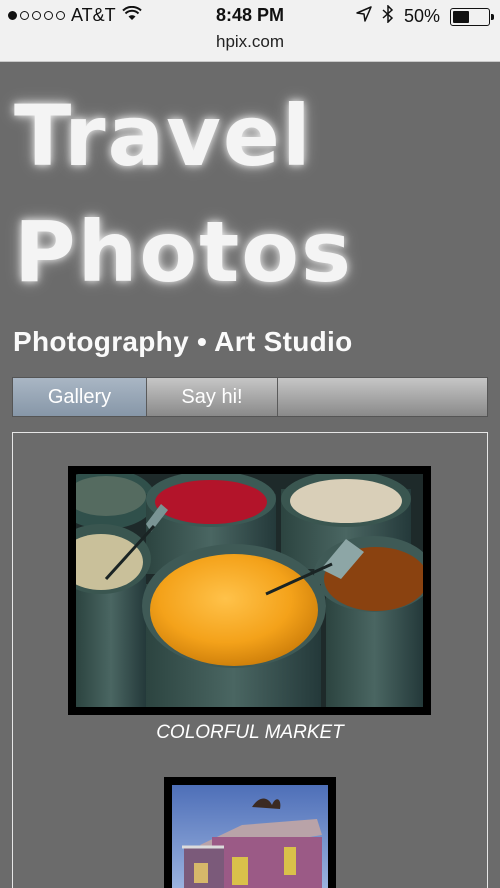 This screenshot has width=500, height=888. What do you see at coordinates (212, 397) in the screenshot?
I see `tab-say-hi: Say hi!` at bounding box center [212, 397].